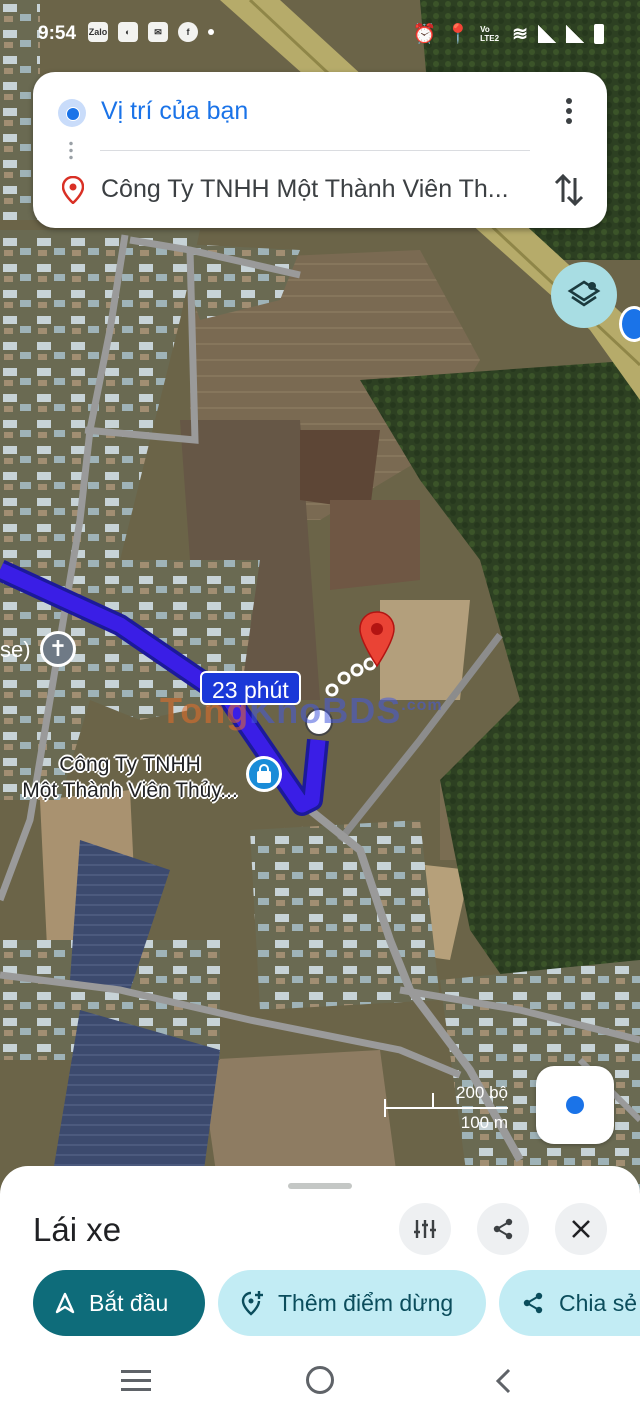  I want to click on messenger-icon: ◐, so click(128, 32).